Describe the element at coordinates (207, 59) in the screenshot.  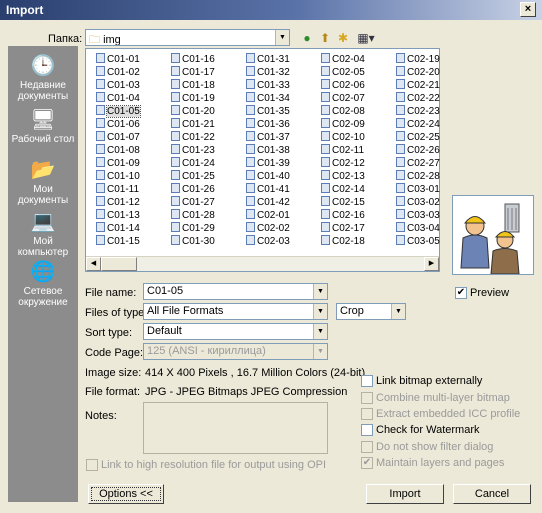
I see `file-item: C01-16` at that location.